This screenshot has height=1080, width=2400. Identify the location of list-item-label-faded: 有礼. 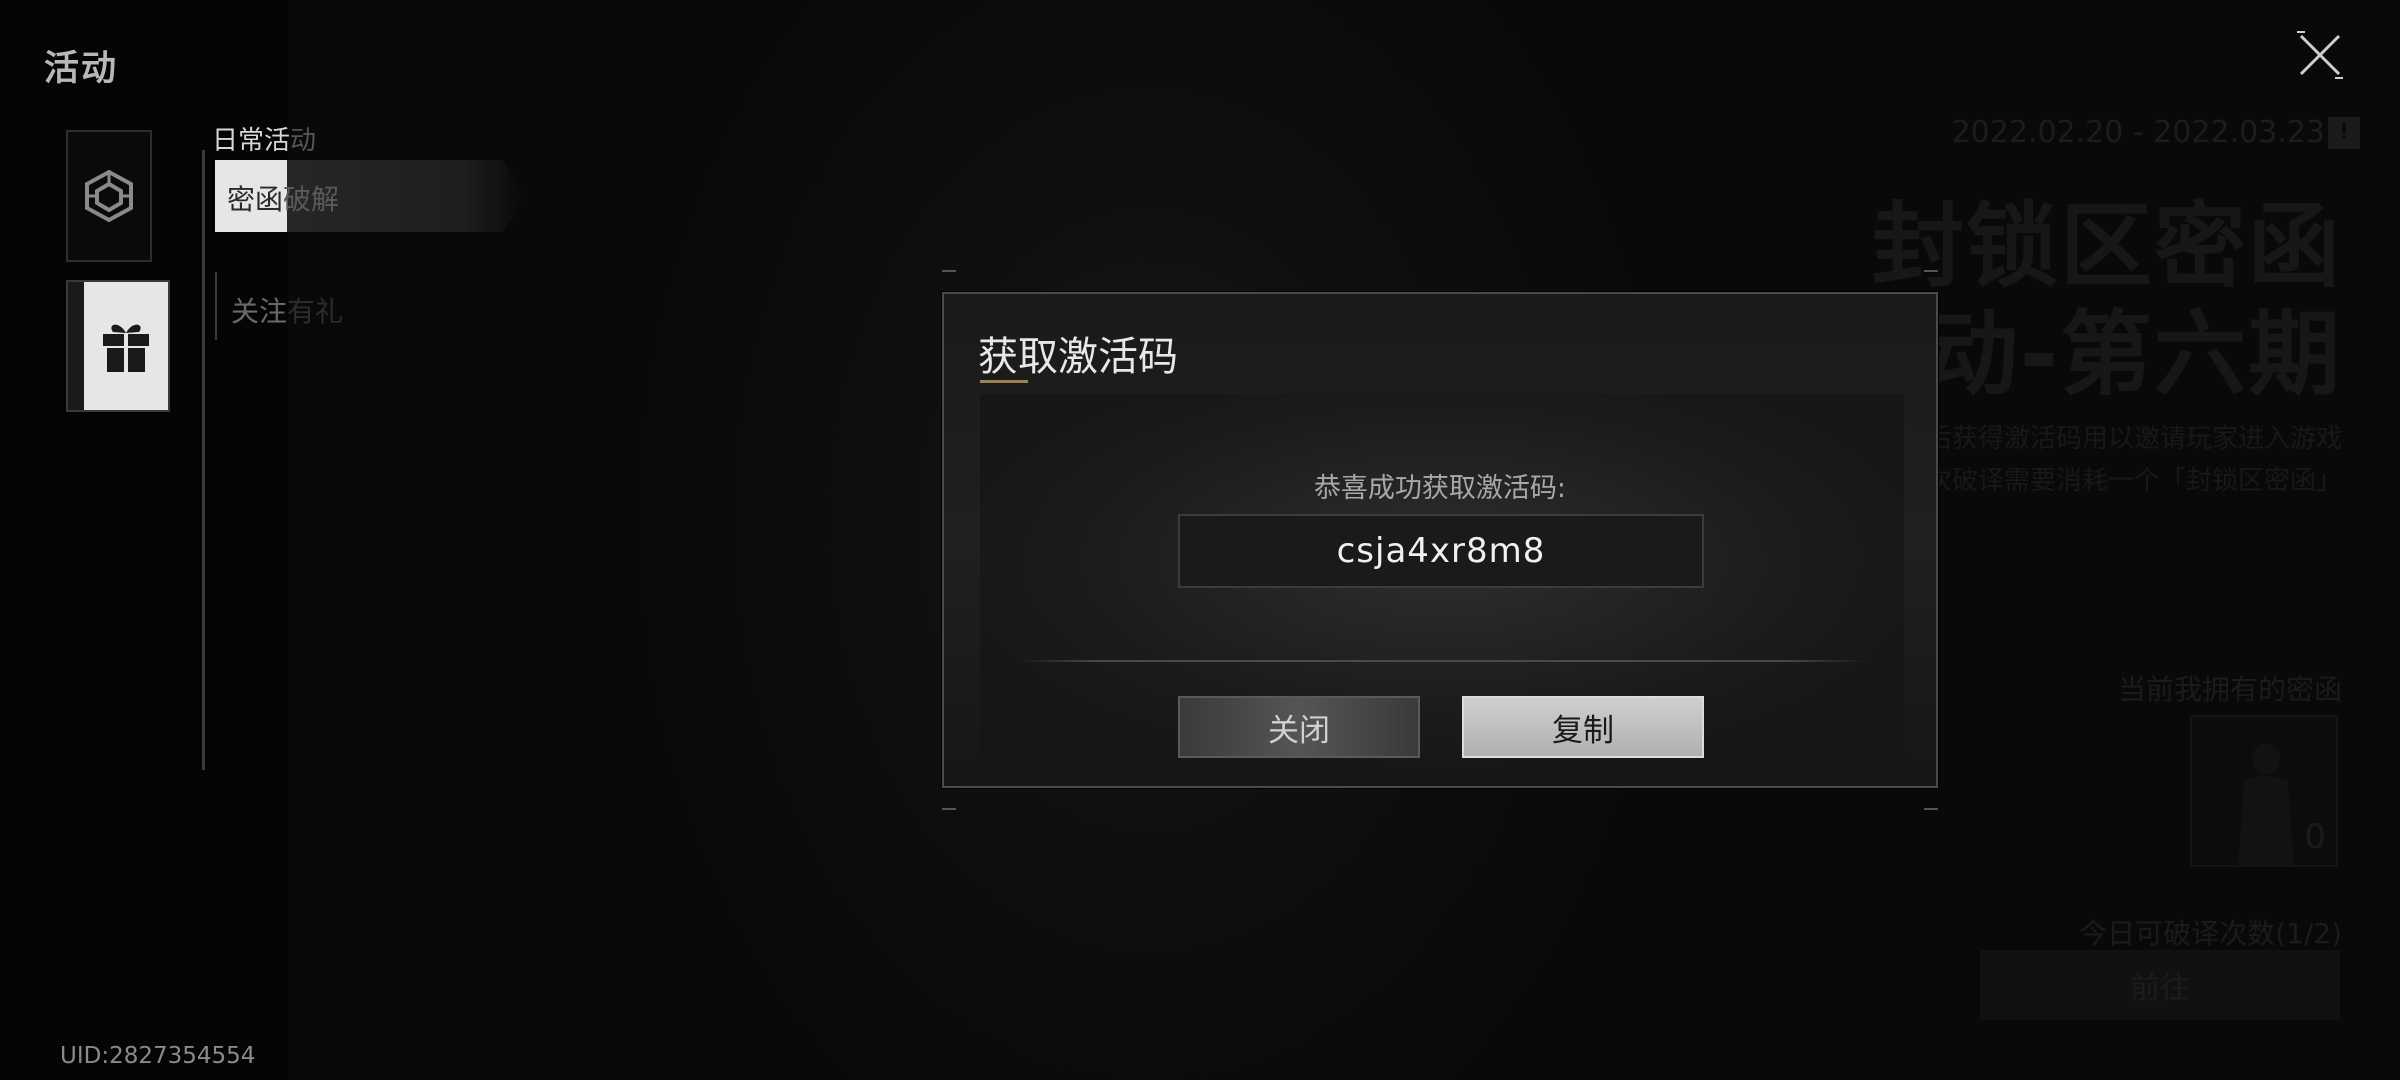
(315, 311).